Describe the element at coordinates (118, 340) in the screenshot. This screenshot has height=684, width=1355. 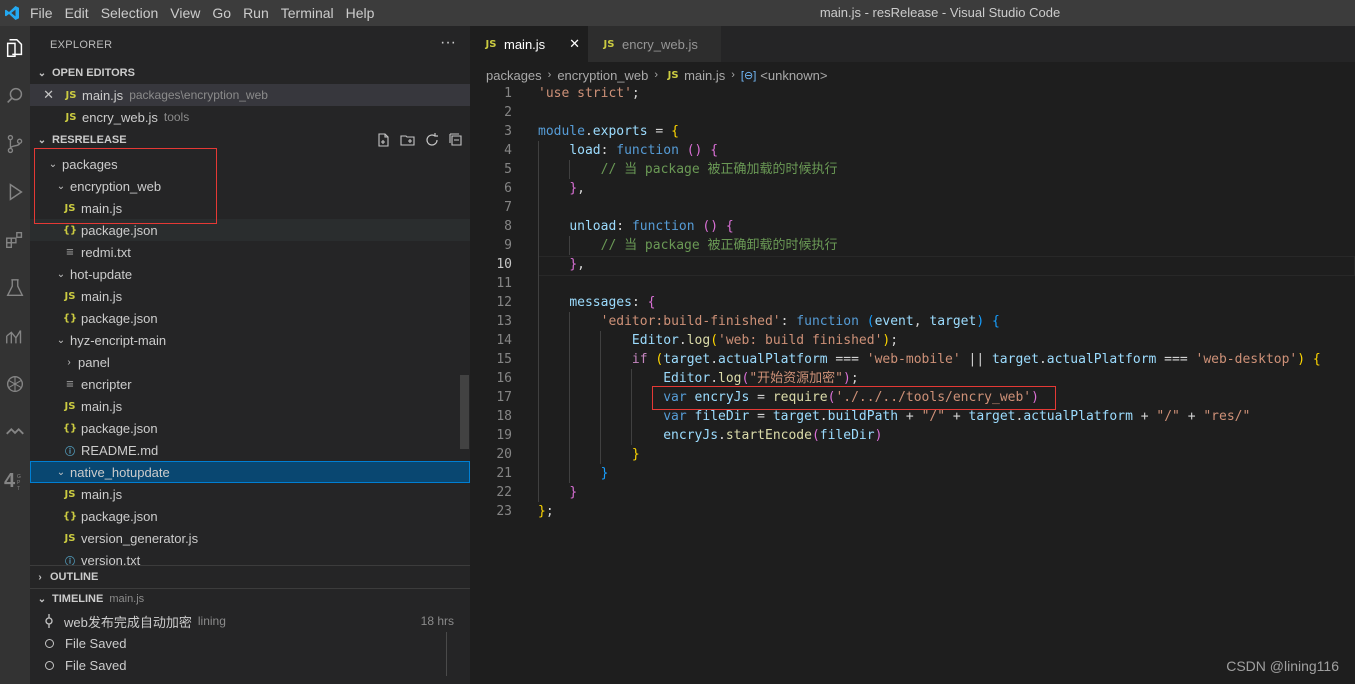
I see `tree-label: hyz-encript-main` at that location.